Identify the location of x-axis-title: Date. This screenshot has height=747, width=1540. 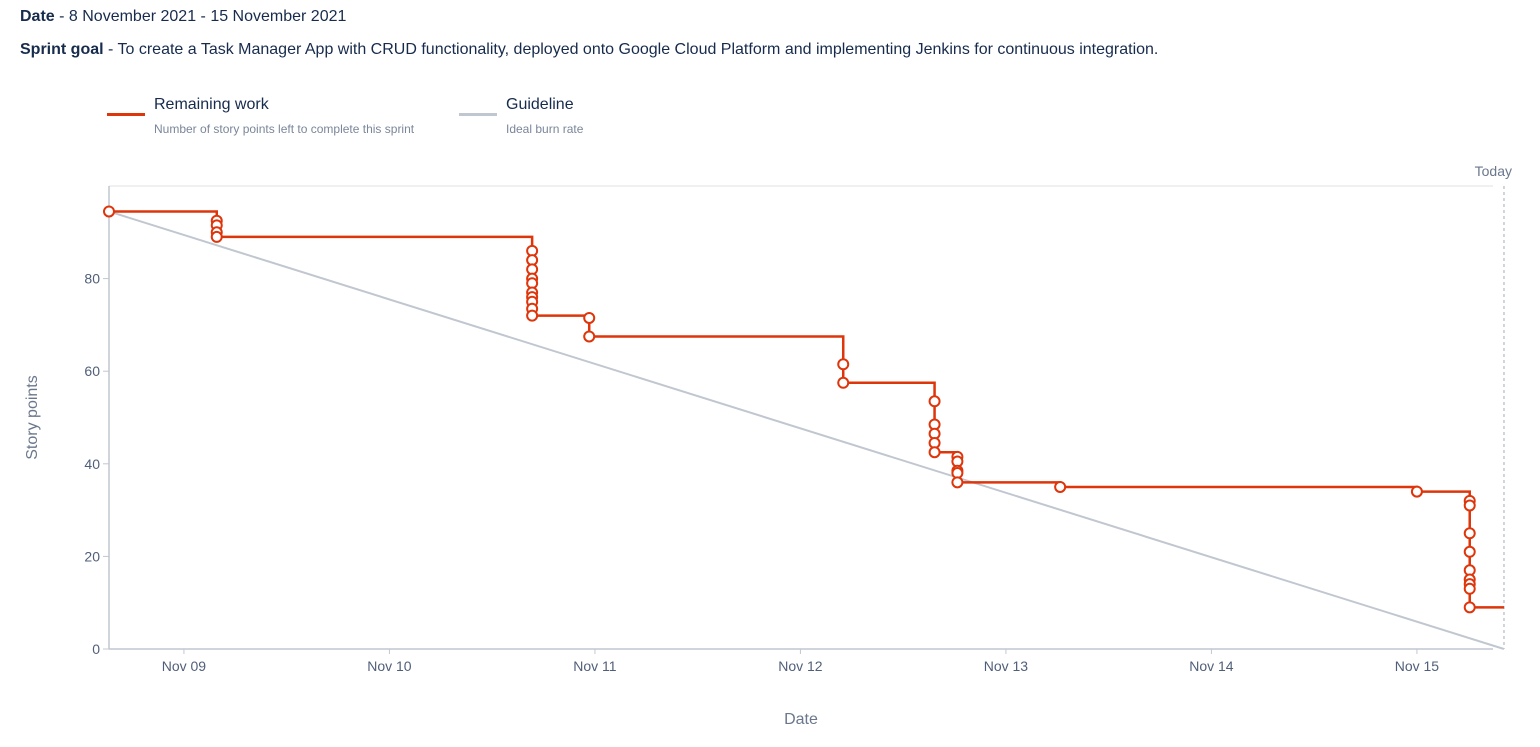
(801, 719).